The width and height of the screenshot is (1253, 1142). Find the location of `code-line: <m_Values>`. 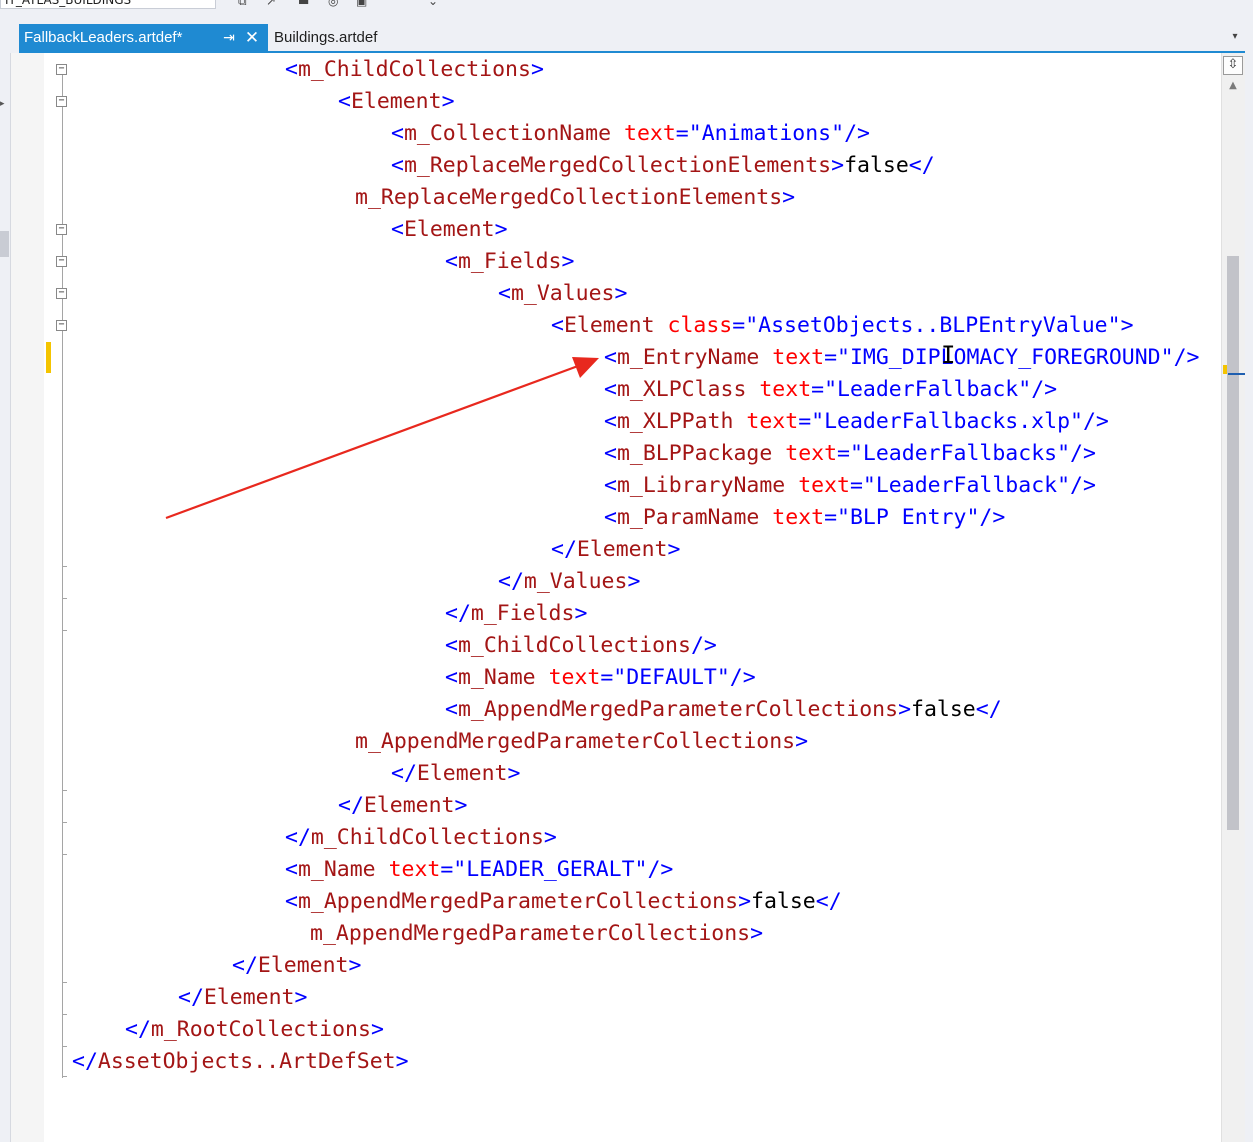

code-line: <m_Values> is located at coordinates (562, 294).